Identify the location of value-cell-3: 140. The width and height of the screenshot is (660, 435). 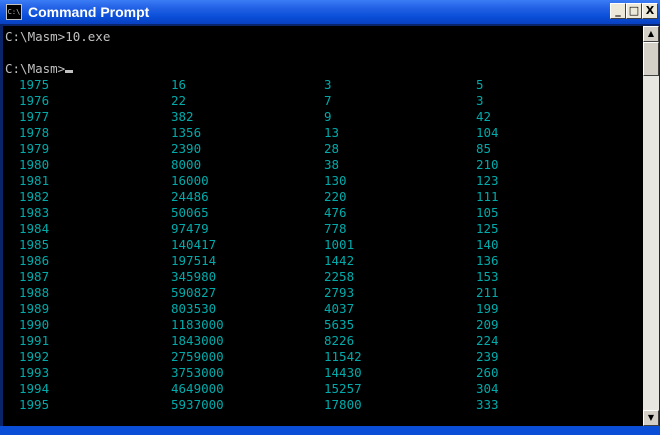
(487, 244).